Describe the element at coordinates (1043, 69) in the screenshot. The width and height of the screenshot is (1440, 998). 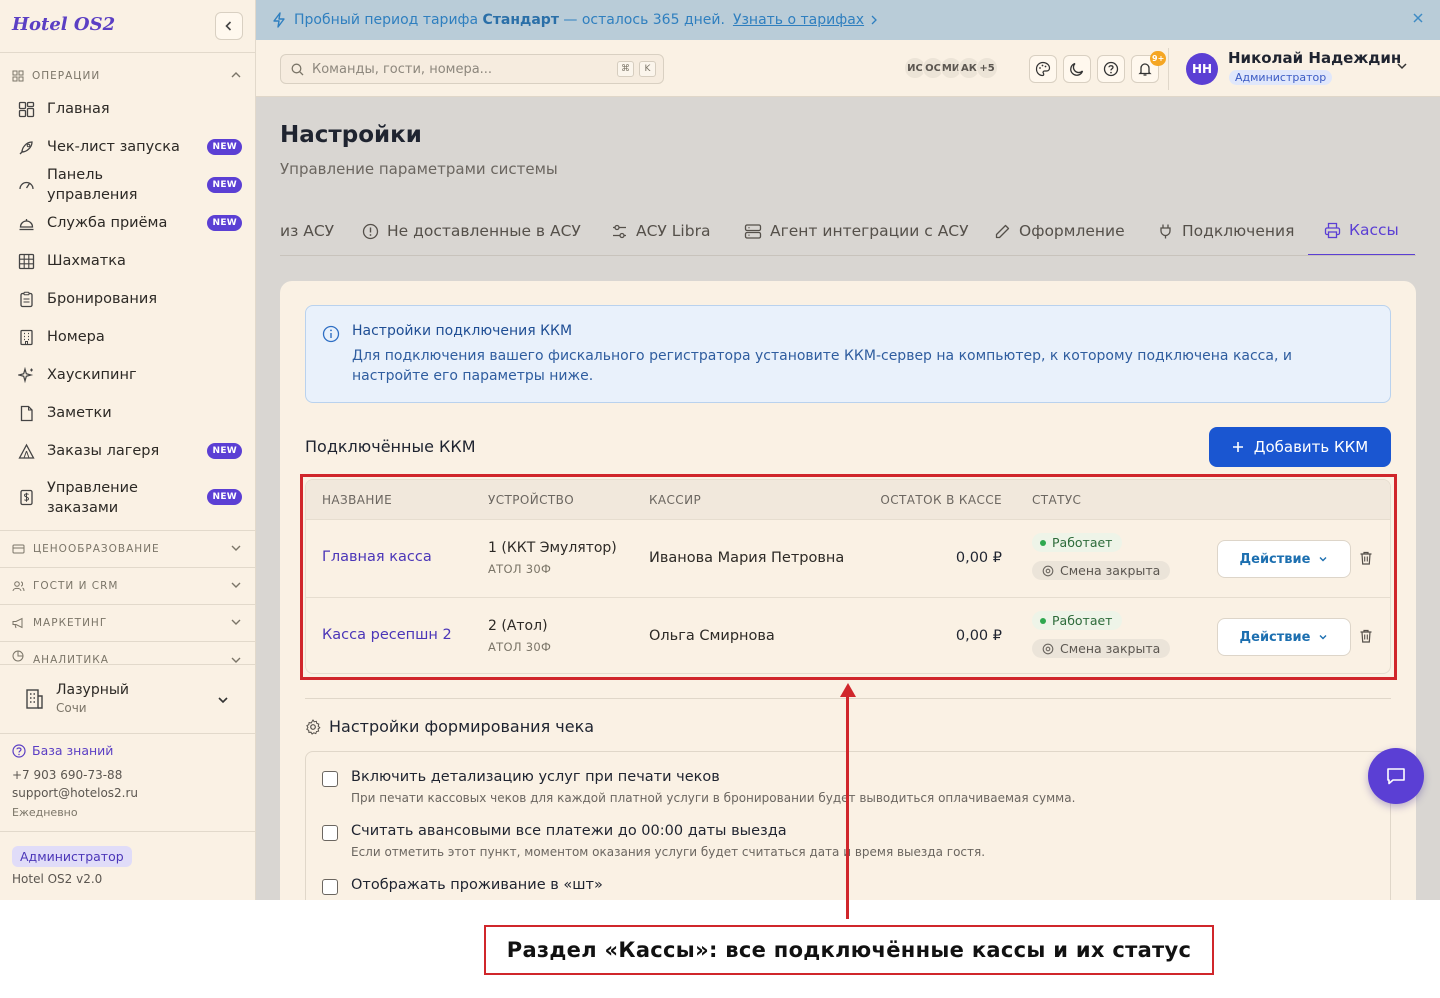
I see `theme-palette-button` at that location.